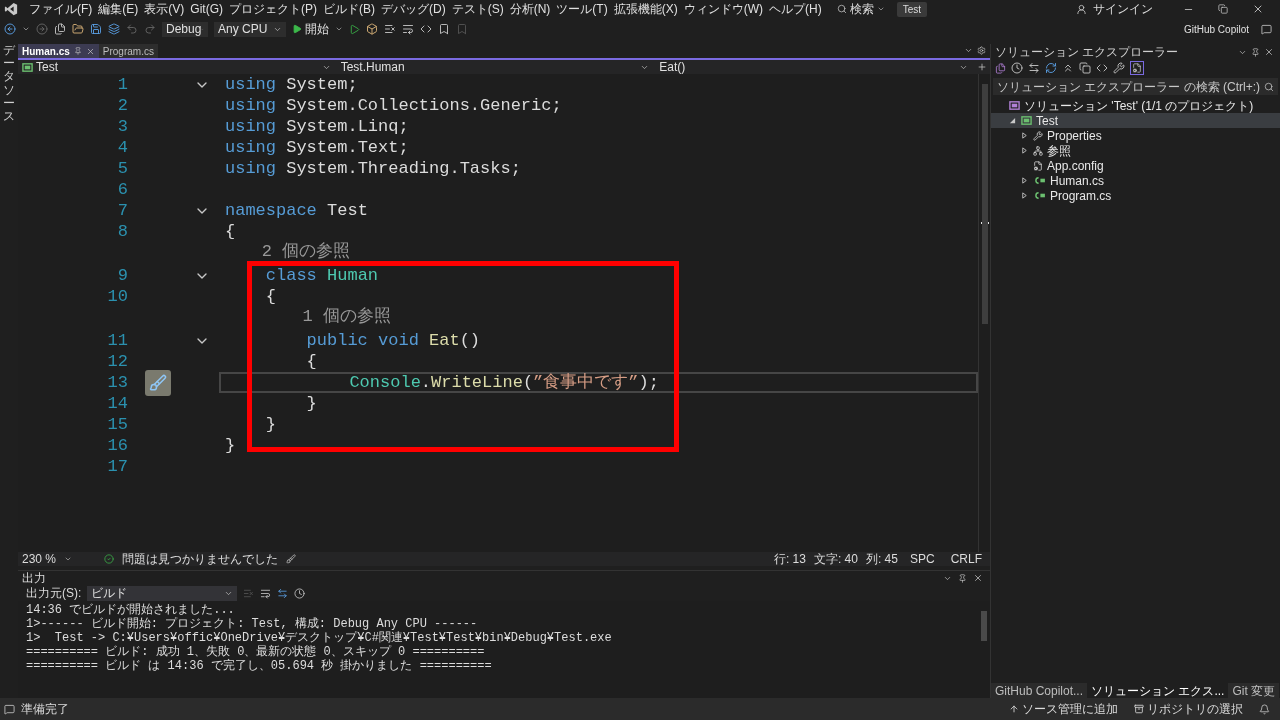 The image size is (1280, 720). I want to click on home-icon, so click(1000, 68).